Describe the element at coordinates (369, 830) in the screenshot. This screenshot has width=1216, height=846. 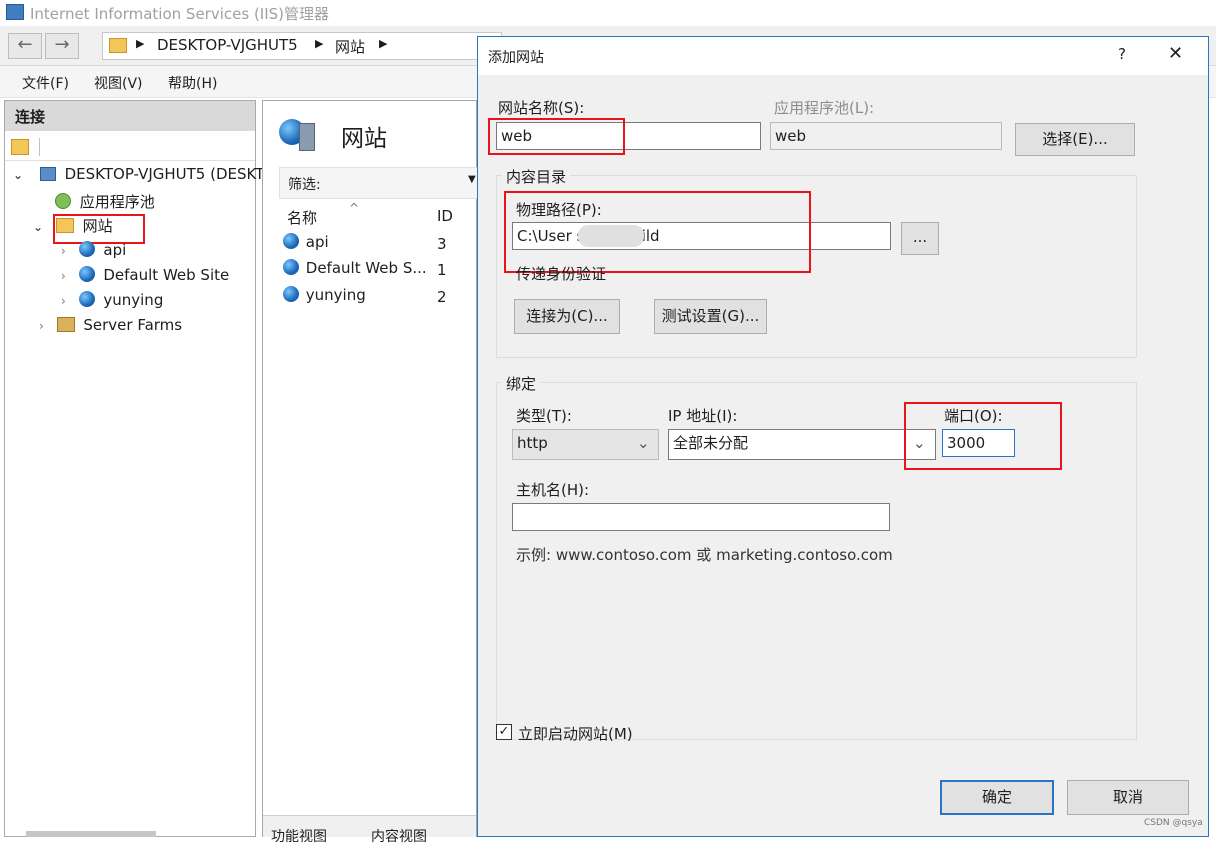
I see `bottom-tab-bar: 功能视图 内容视图` at that location.